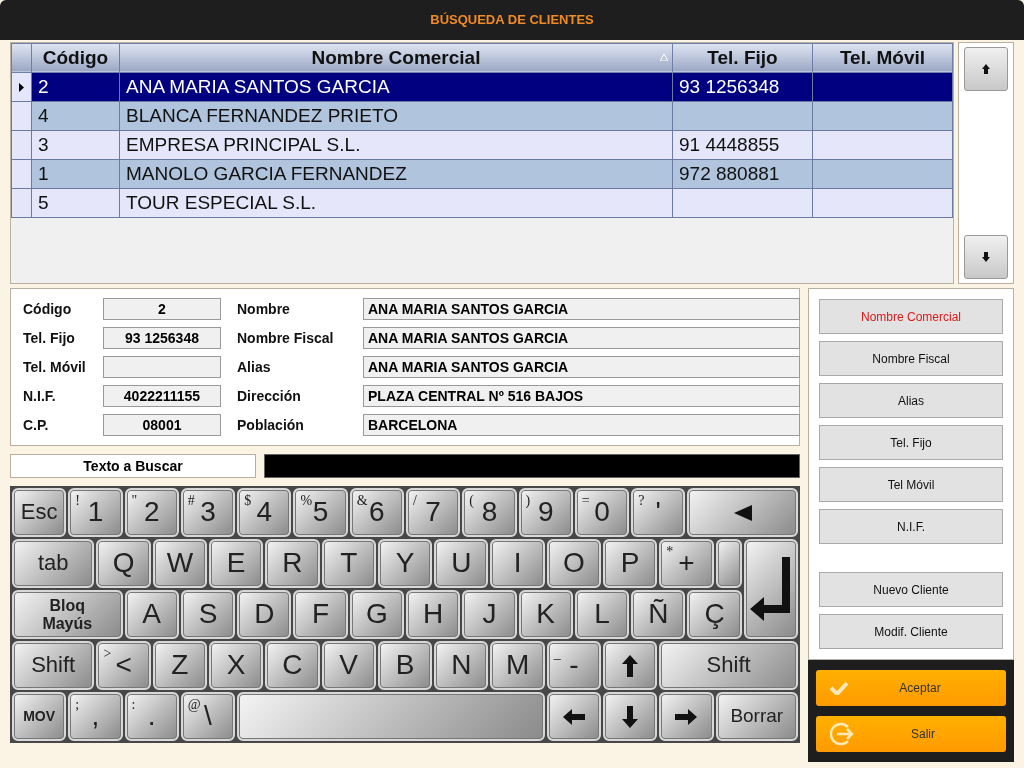  Describe the element at coordinates (75, 87) in the screenshot. I see `table-cell: 2` at that location.